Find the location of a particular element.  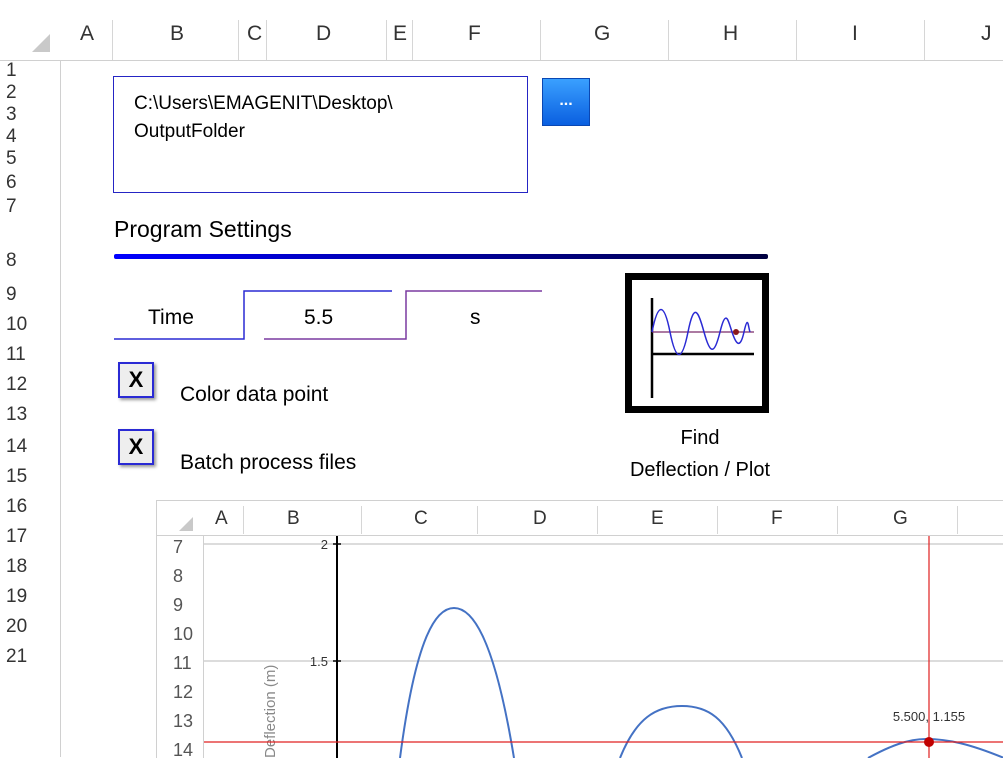

col-header-c: C is located at coordinates (254, 34).